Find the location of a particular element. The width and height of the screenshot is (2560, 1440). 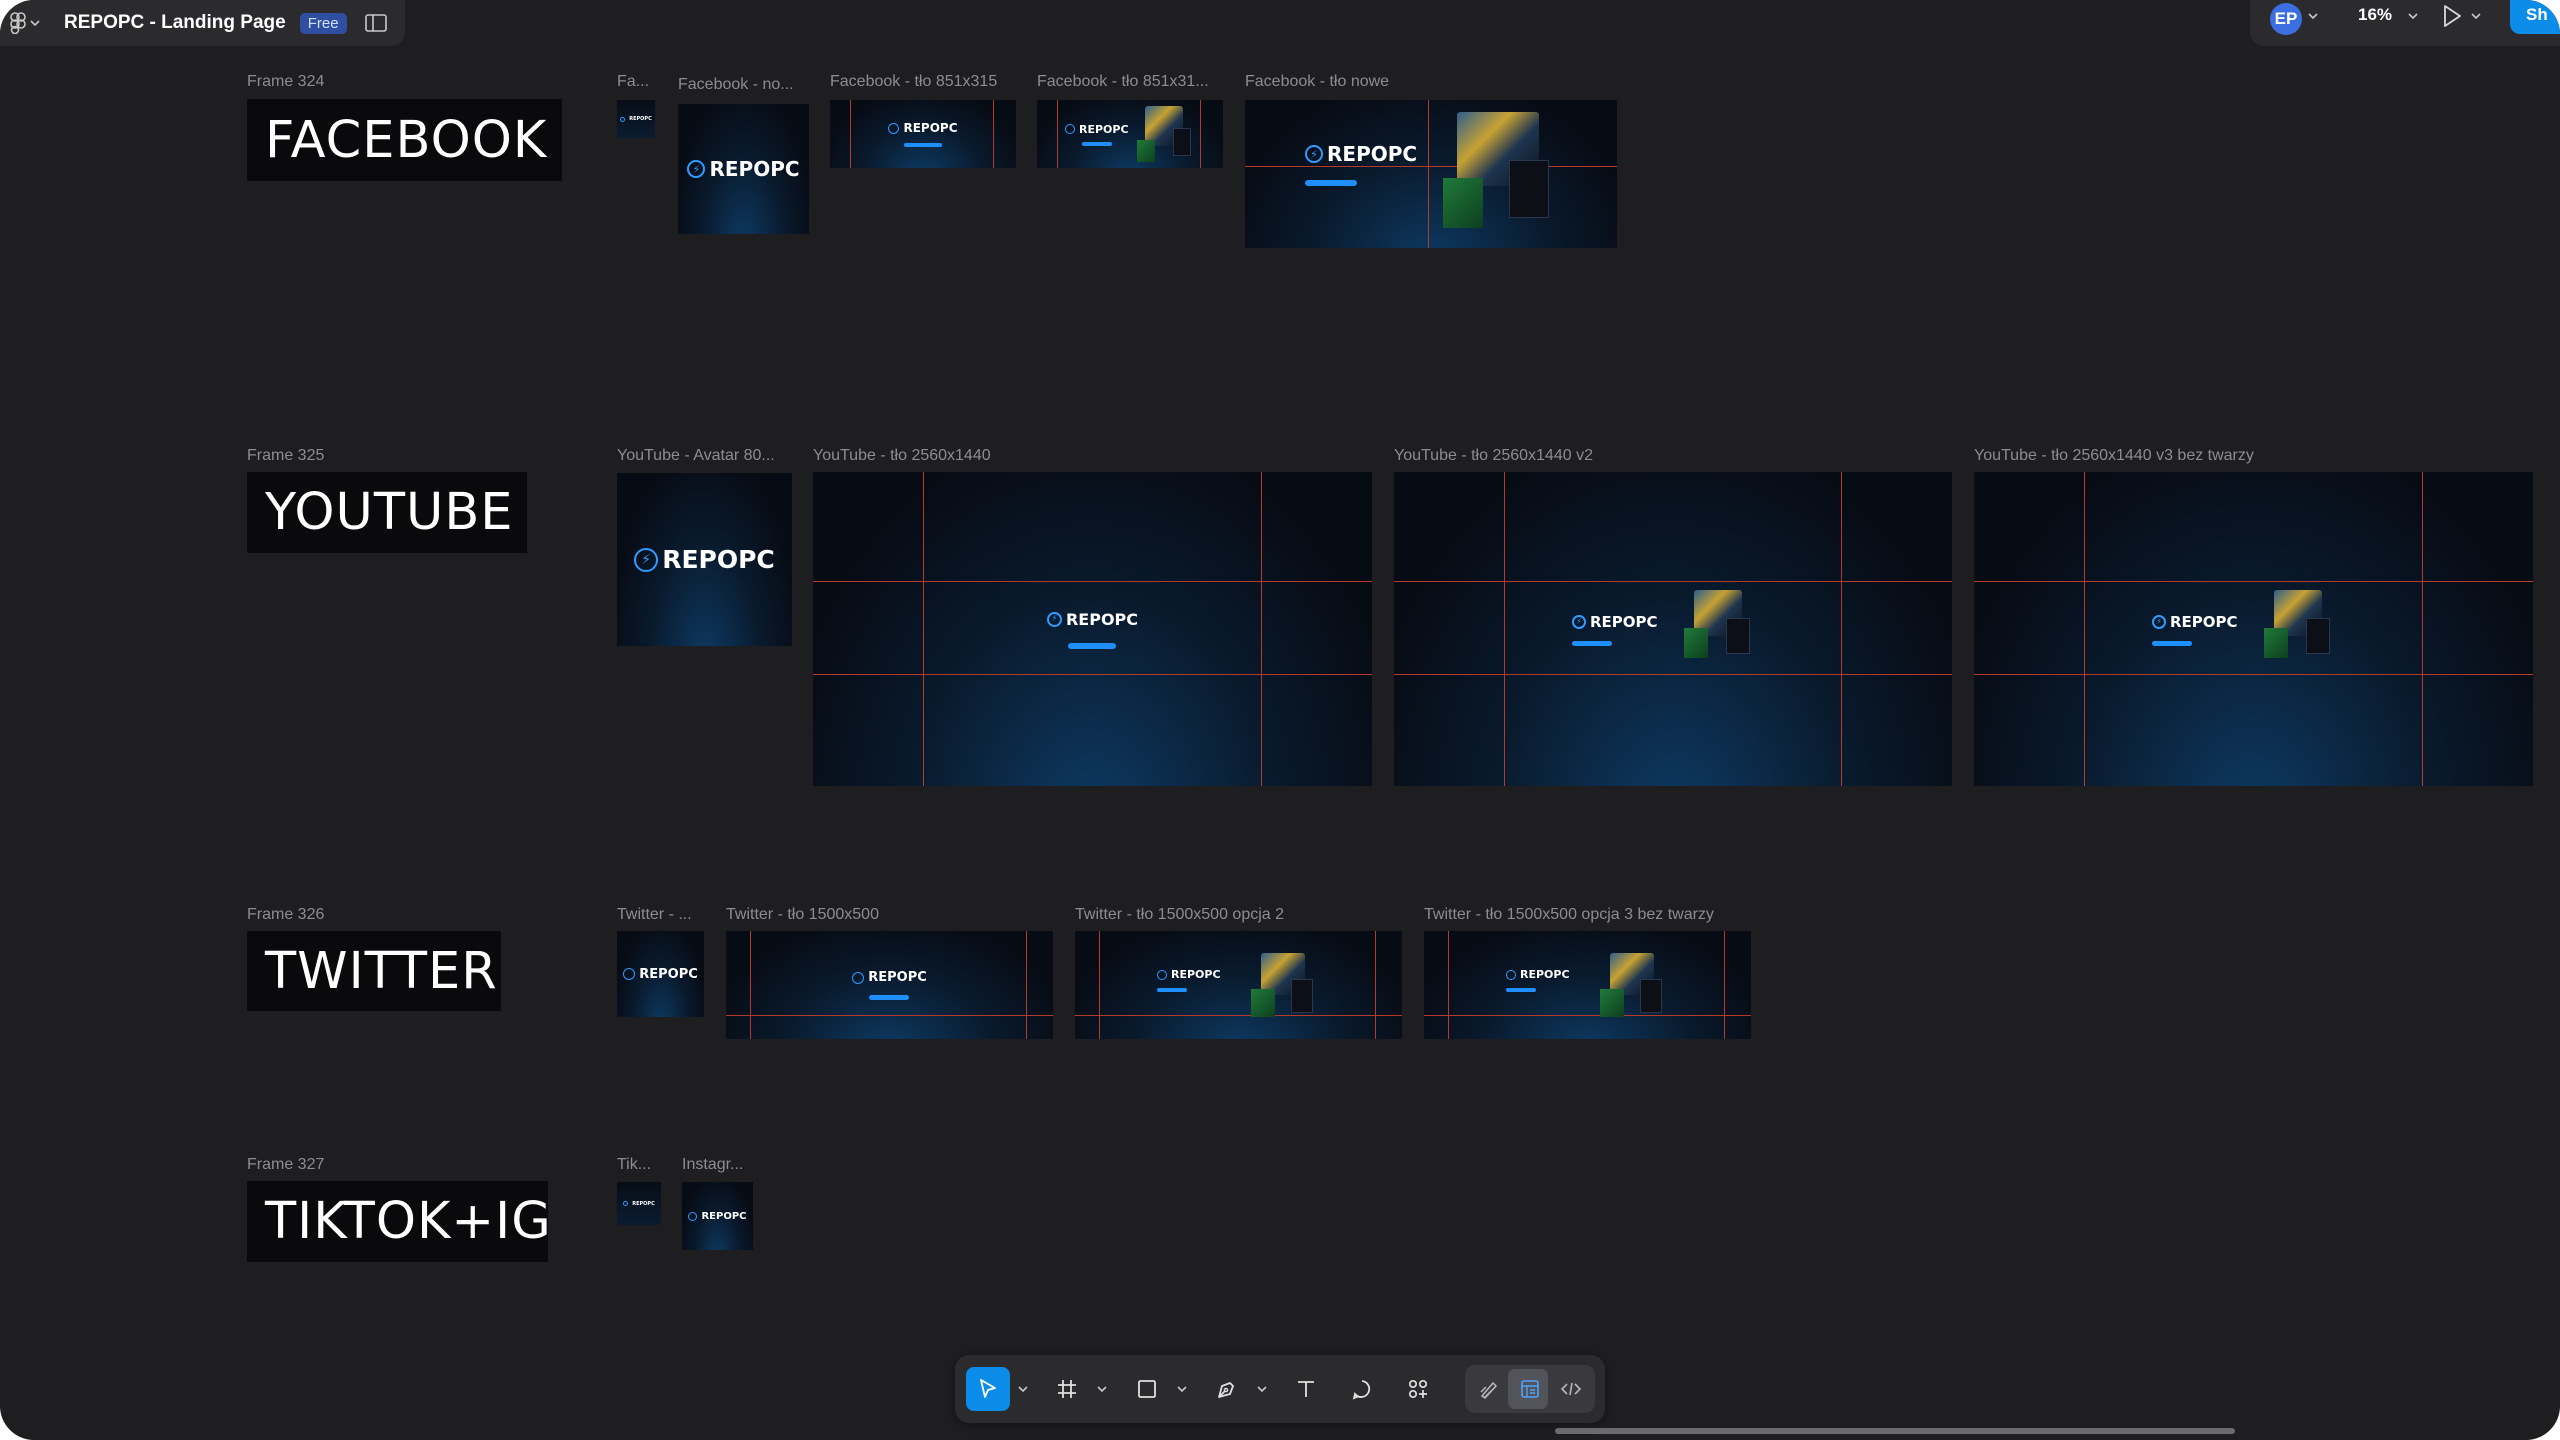

actions-button is located at coordinates (1418, 1389).